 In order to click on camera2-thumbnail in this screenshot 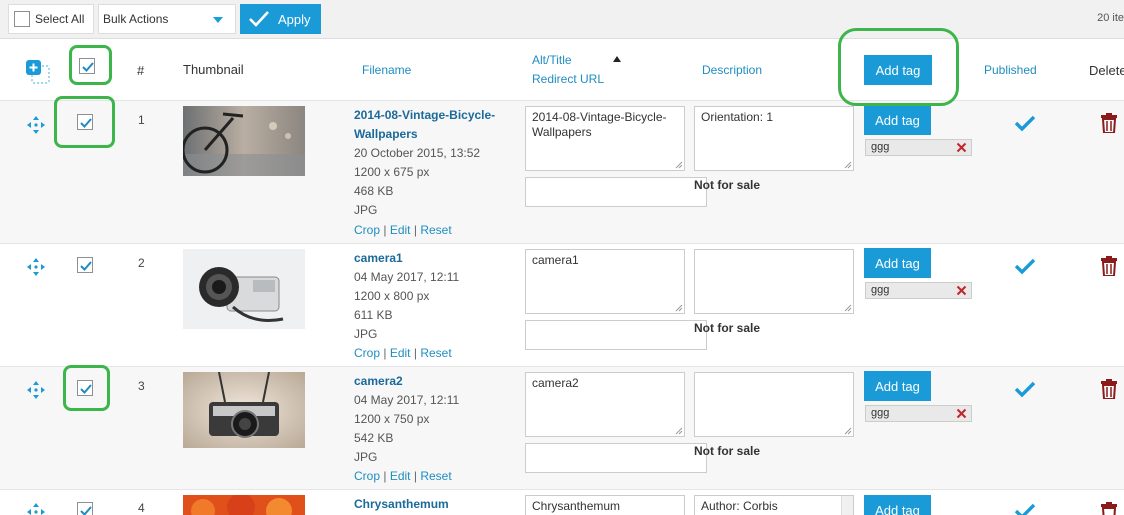, I will do `click(244, 410)`.